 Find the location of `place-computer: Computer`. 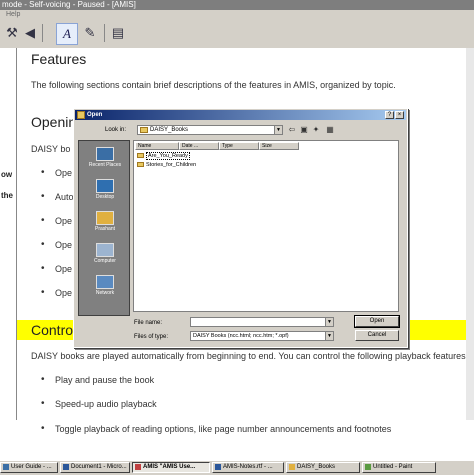

place-computer: Computer is located at coordinates (105, 253).